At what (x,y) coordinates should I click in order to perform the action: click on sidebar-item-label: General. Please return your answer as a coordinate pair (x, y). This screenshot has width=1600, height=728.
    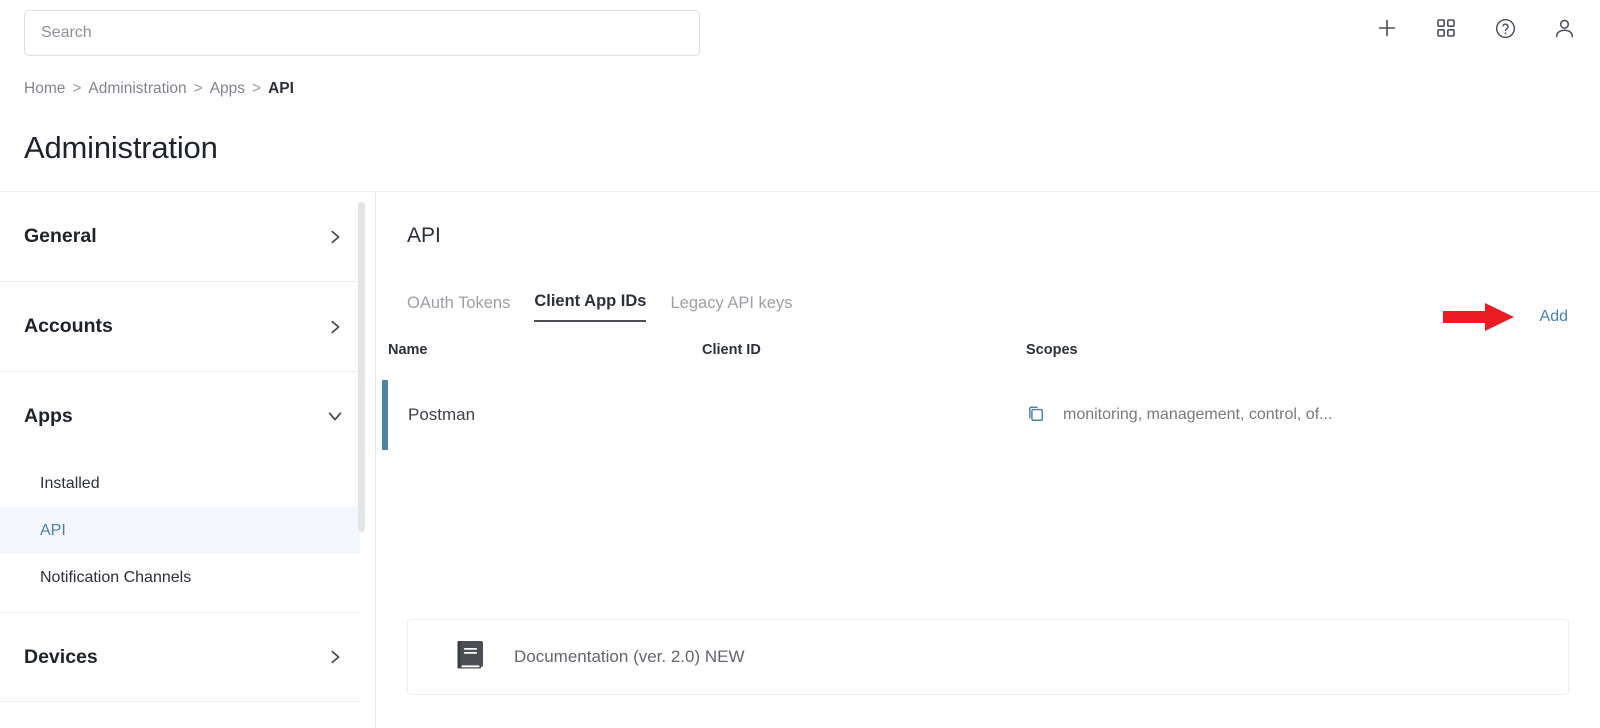
    Looking at the image, I should click on (60, 236).